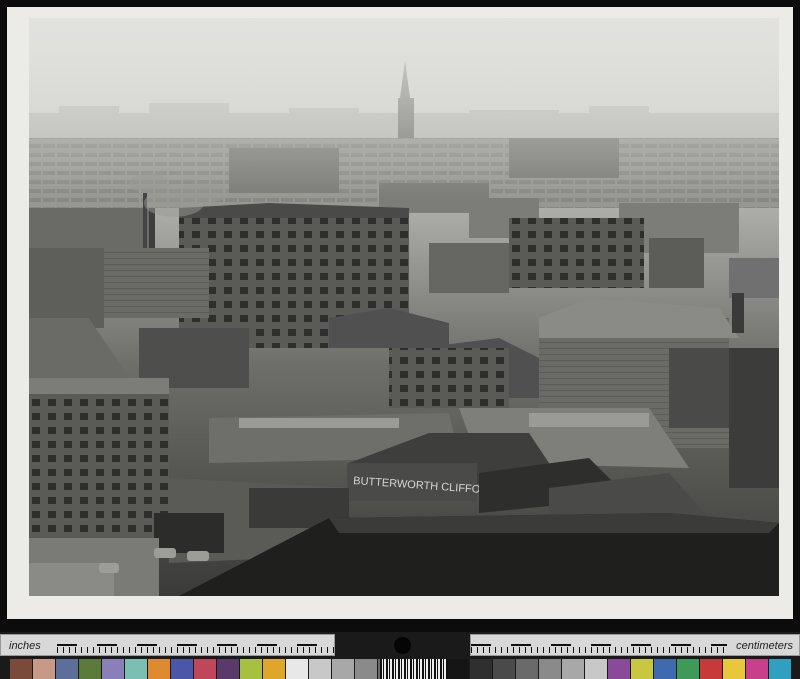 This screenshot has width=800, height=679. What do you see at coordinates (195, 645) in the screenshot?
I see `inch-ruler-band` at bounding box center [195, 645].